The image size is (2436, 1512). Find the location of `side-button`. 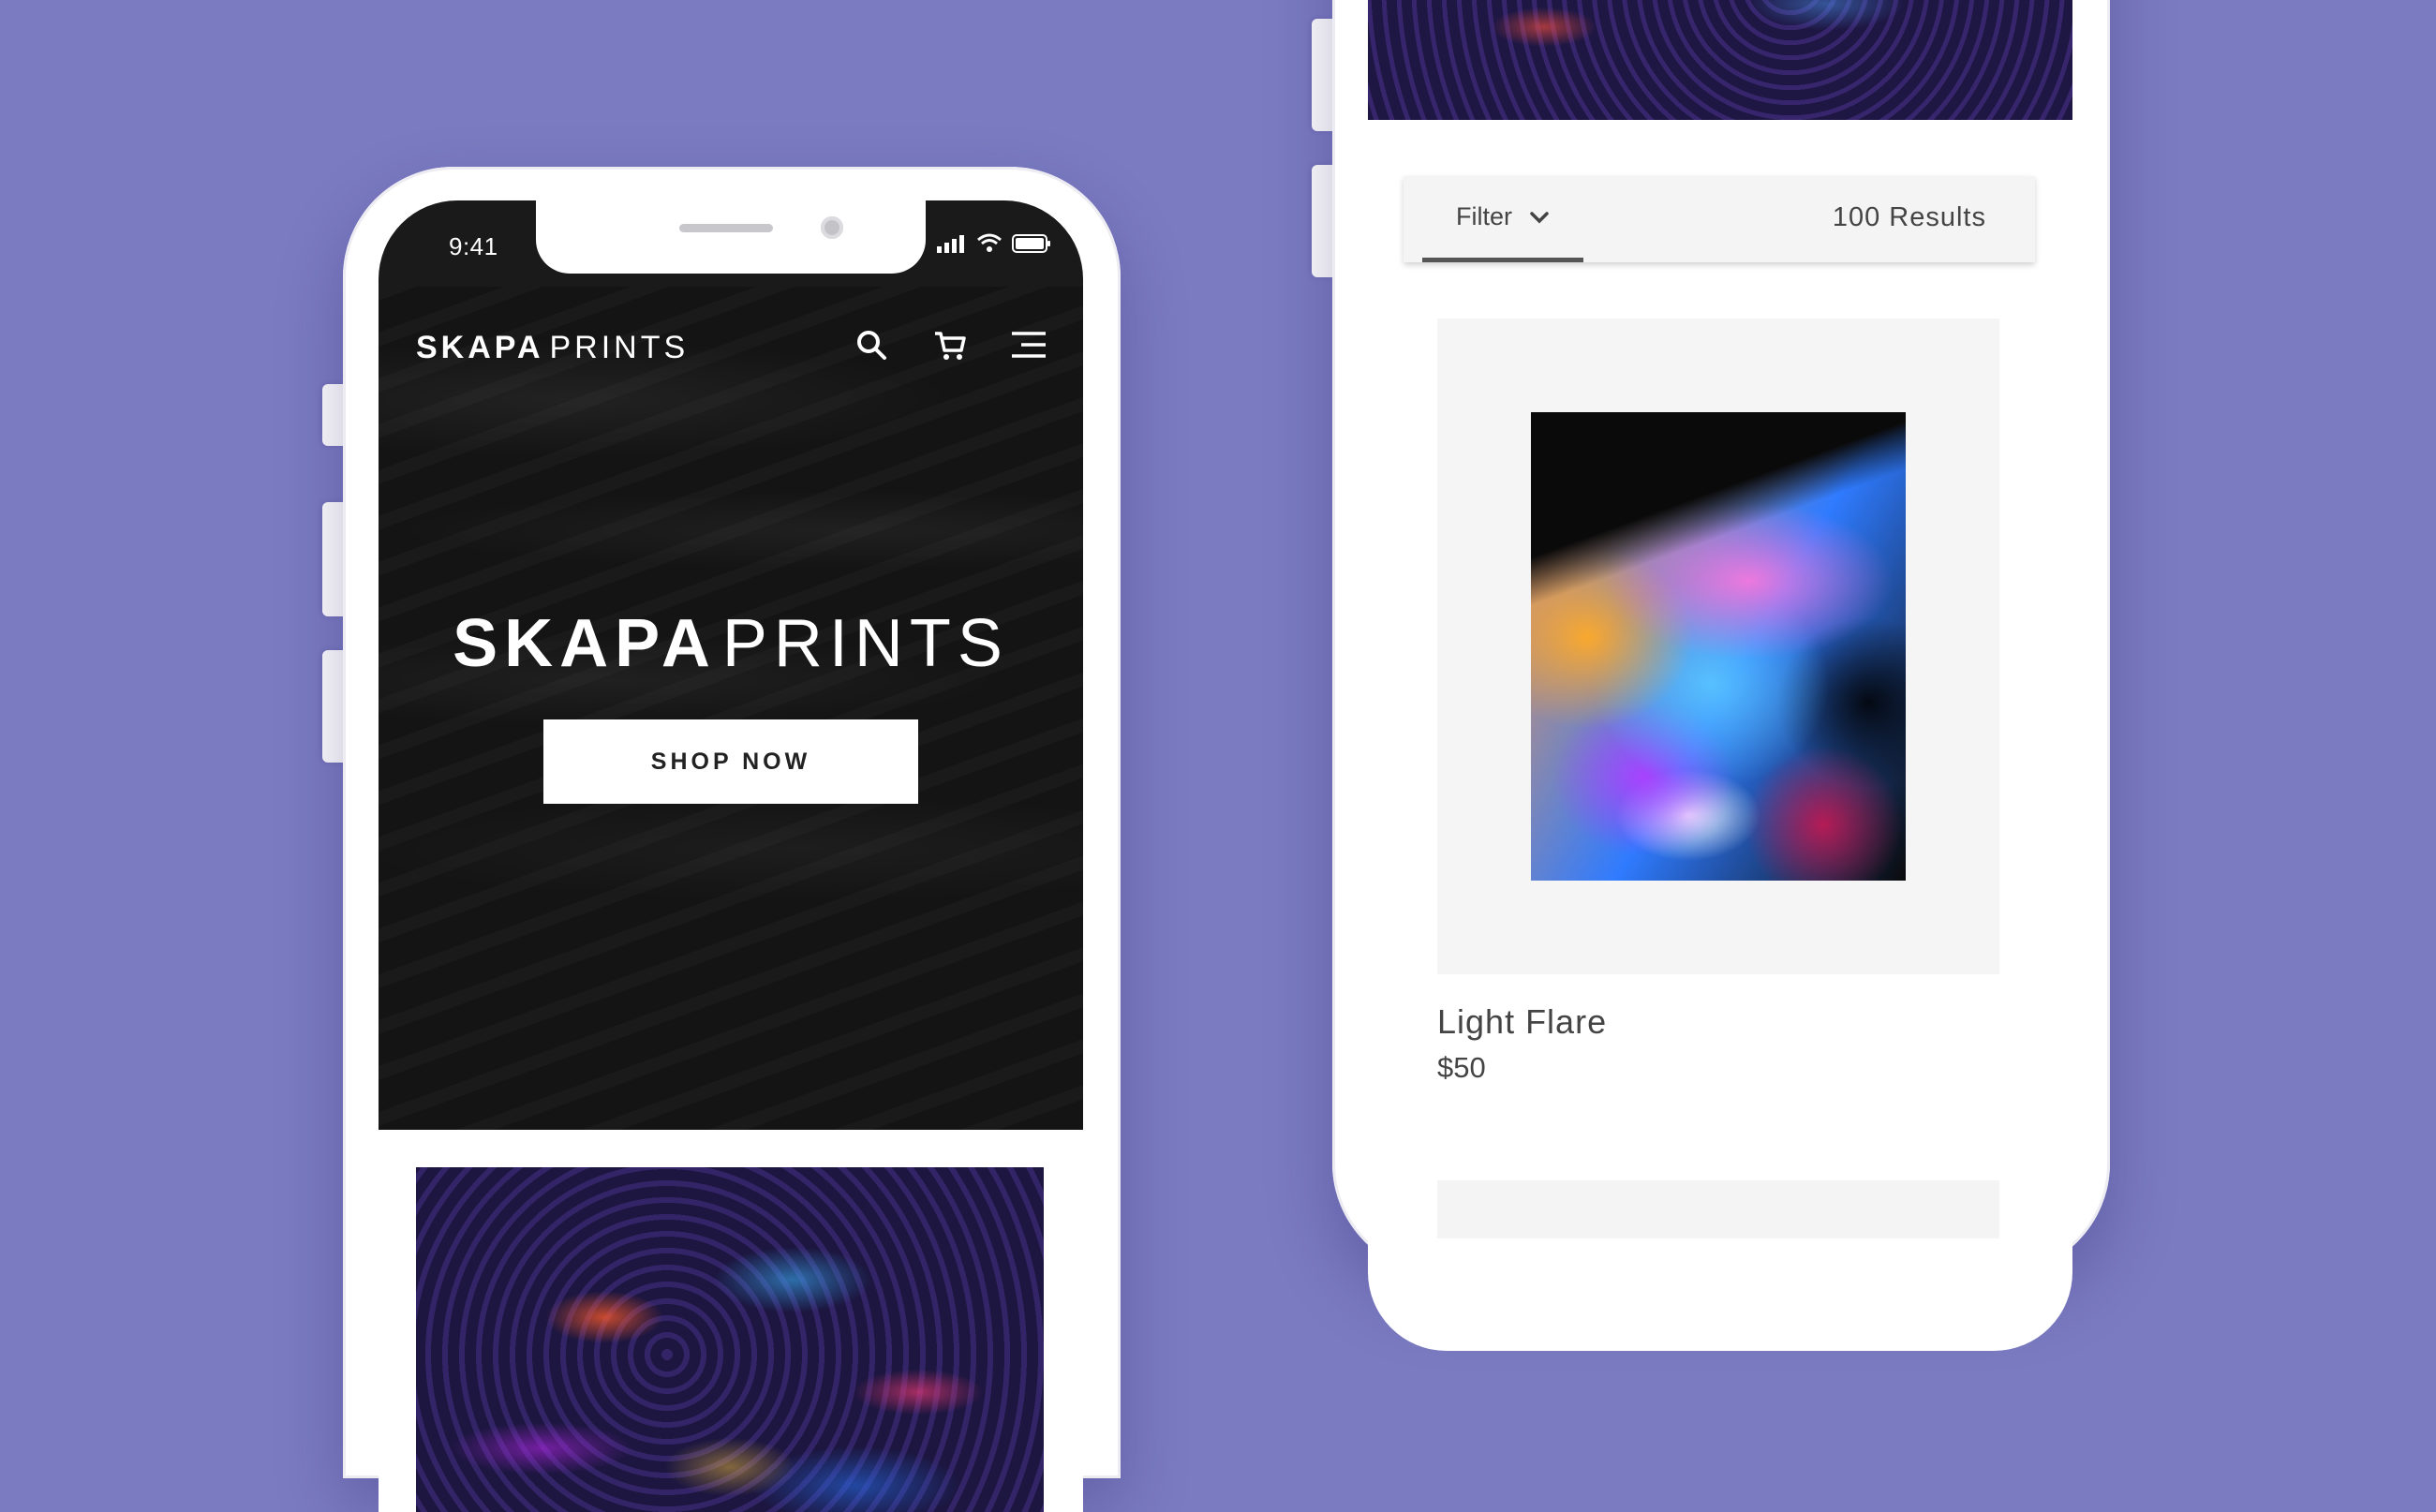

side-button is located at coordinates (1323, 75).